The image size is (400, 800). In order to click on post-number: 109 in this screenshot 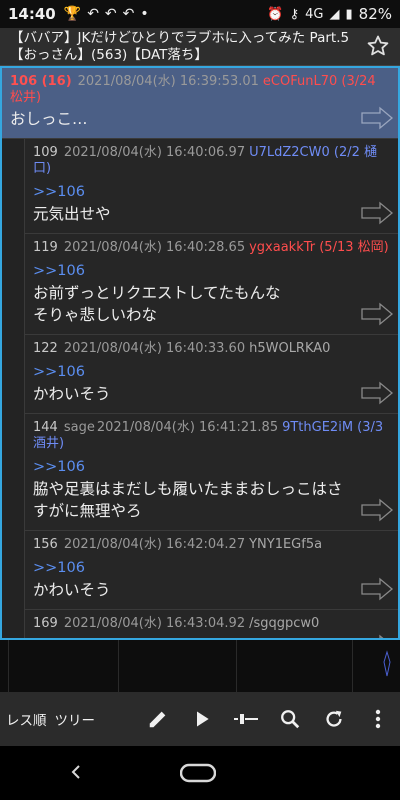, I will do `click(45, 152)`.